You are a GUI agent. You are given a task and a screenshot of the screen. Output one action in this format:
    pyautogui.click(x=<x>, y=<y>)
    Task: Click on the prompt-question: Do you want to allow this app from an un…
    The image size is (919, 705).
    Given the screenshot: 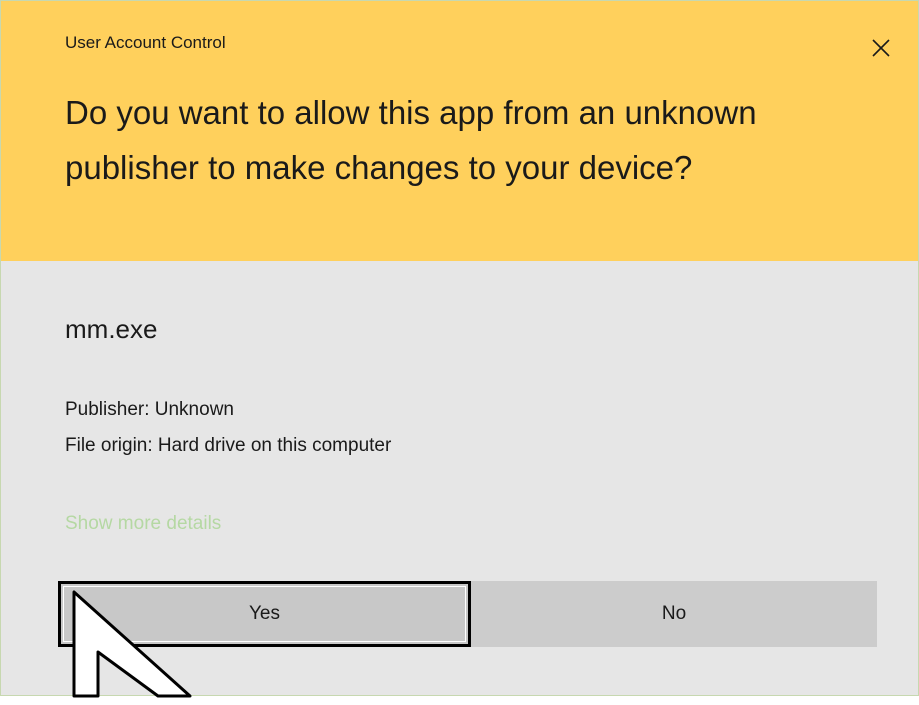 What is the action you would take?
    pyautogui.click(x=411, y=140)
    